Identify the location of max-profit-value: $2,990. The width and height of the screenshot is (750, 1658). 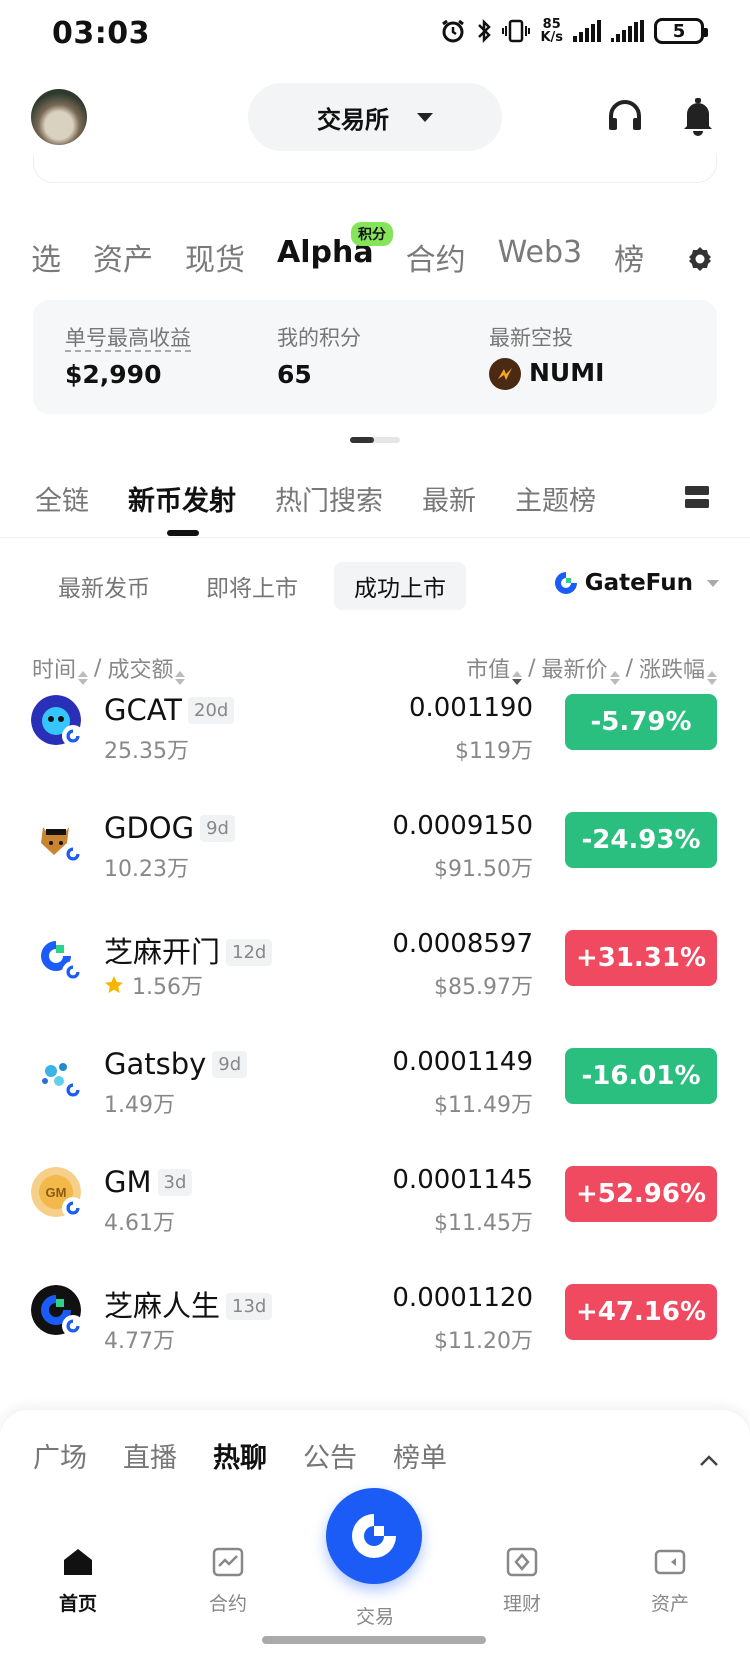
(113, 374).